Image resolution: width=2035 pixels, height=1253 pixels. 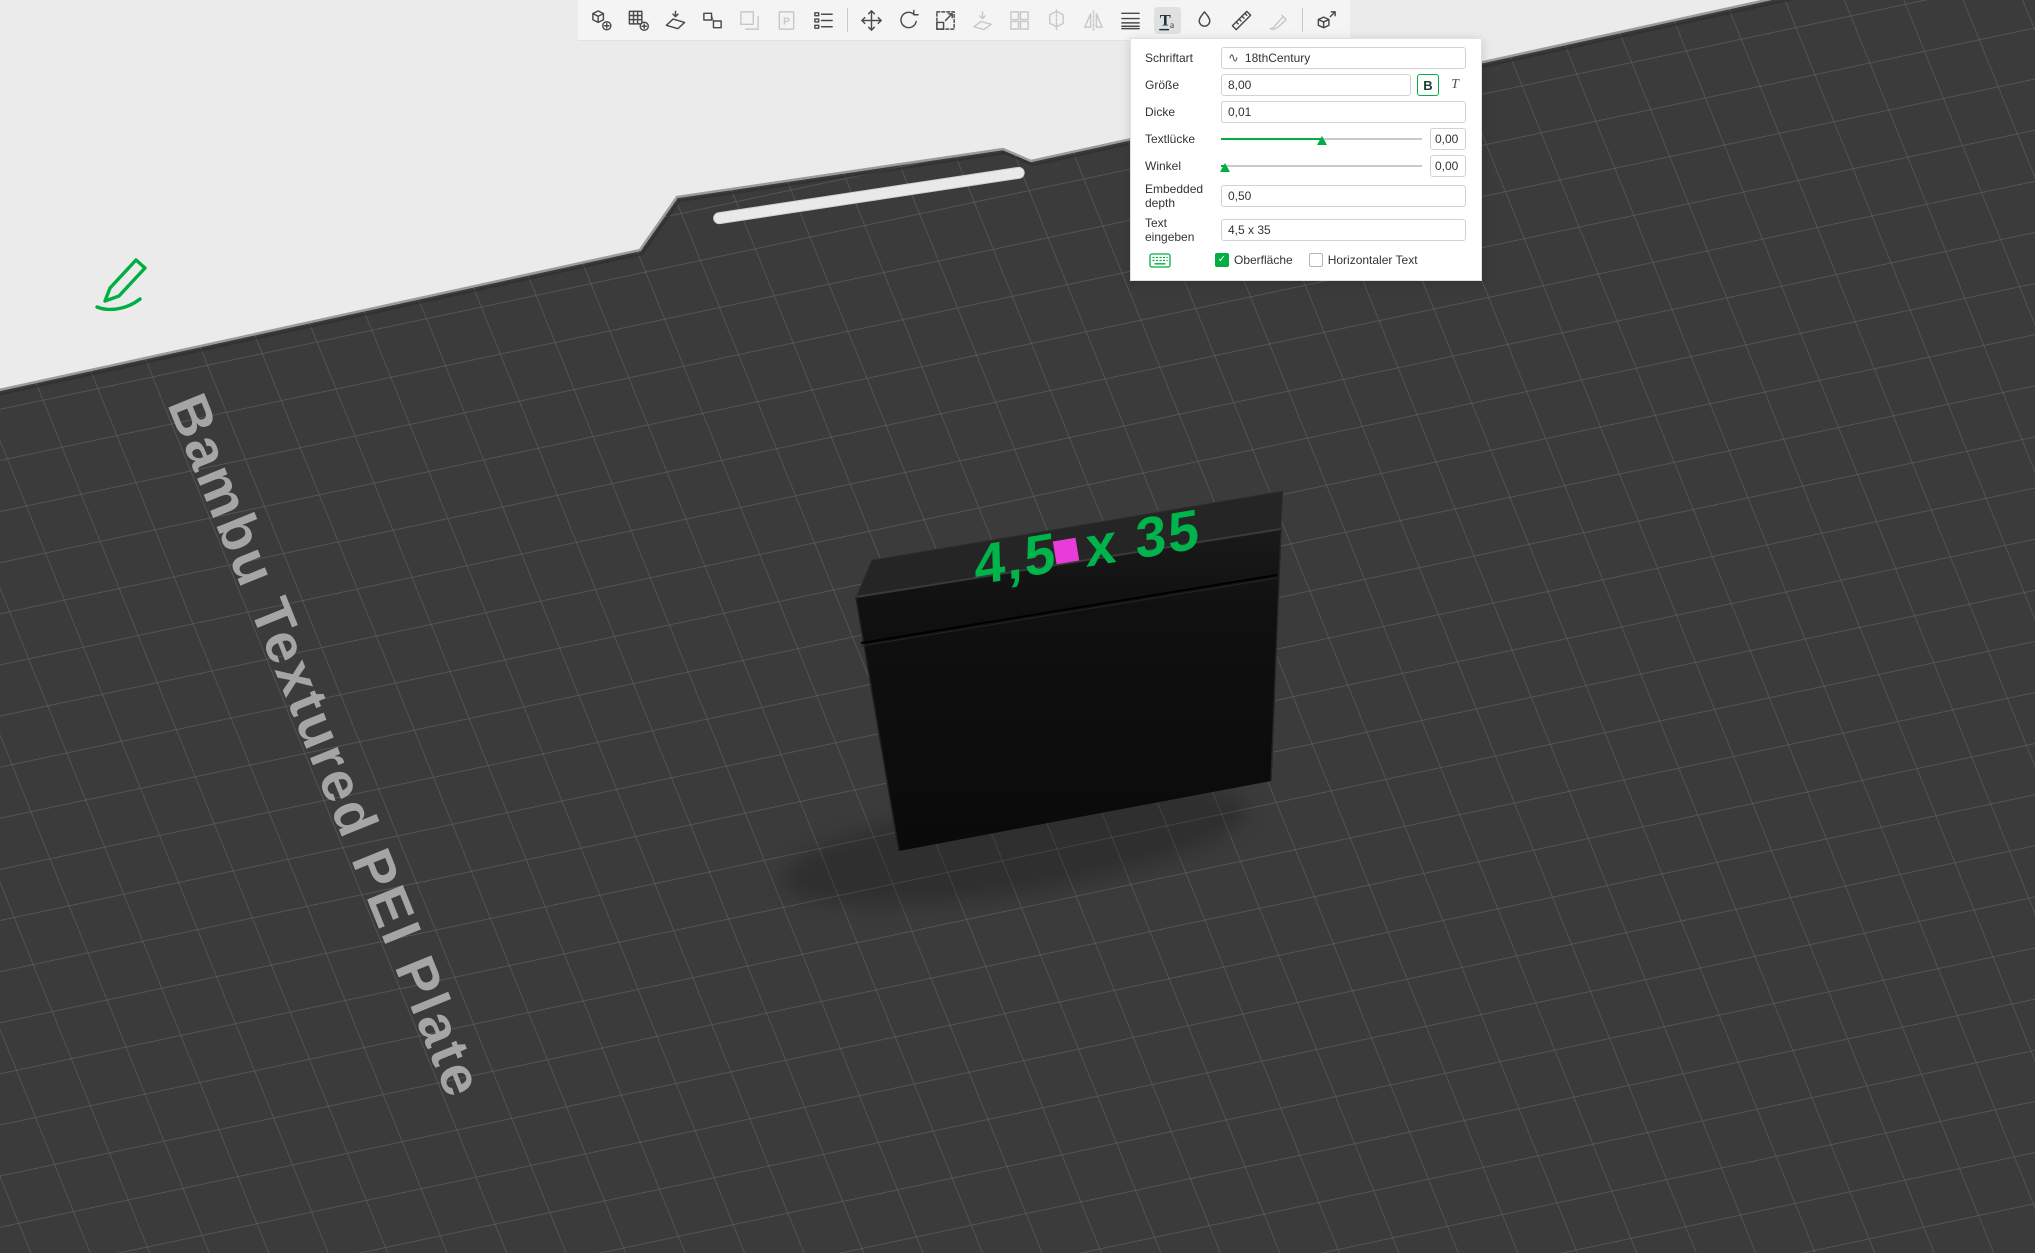 What do you see at coordinates (1162, 84) in the screenshot?
I see `size-label: Größe` at bounding box center [1162, 84].